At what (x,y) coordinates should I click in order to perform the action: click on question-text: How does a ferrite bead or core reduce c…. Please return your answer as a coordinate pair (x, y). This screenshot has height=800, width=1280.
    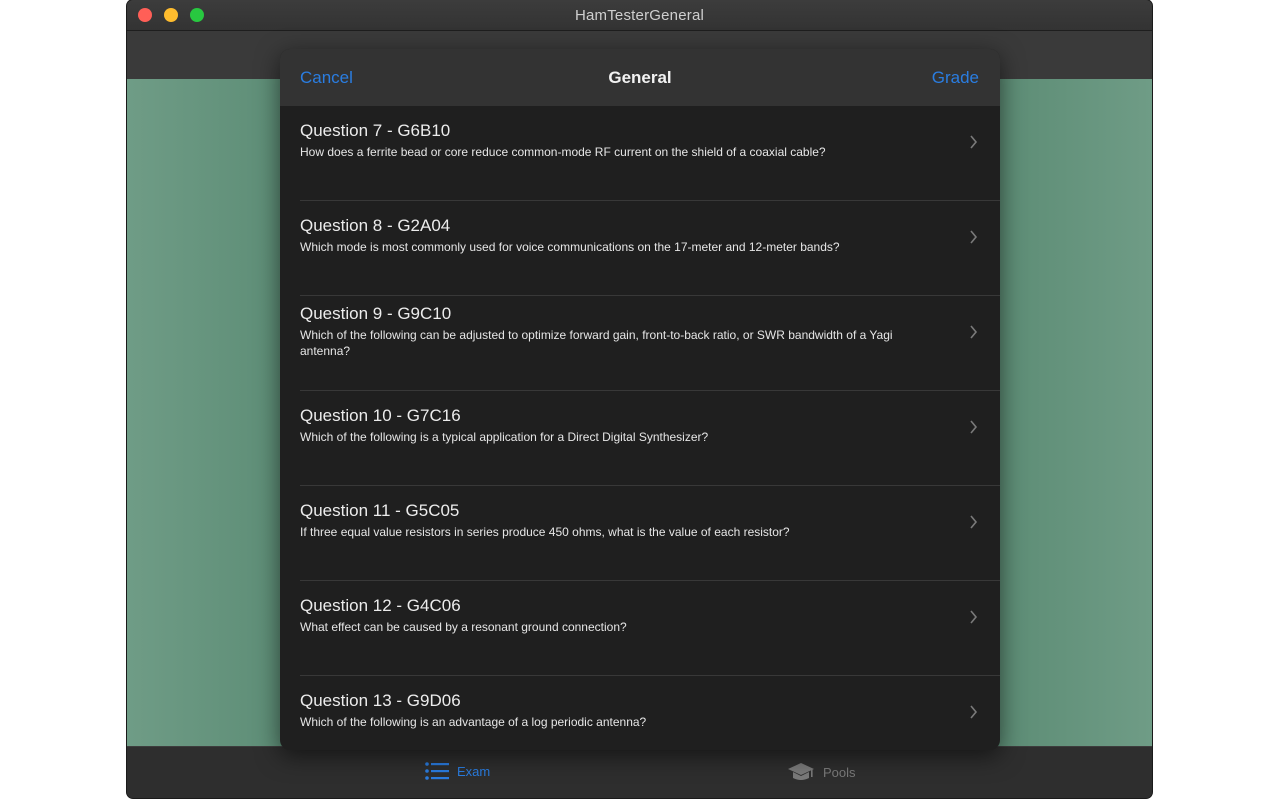
    Looking at the image, I should click on (563, 152).